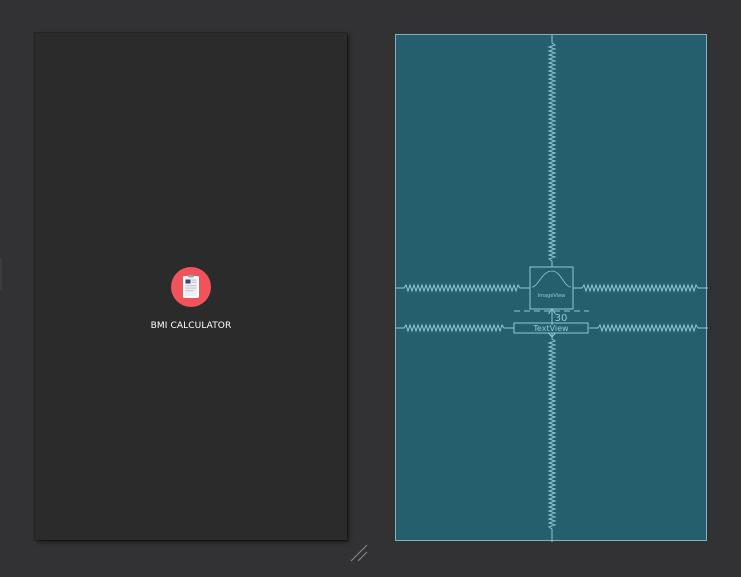 The width and height of the screenshot is (741, 577). I want to click on imageview-label: ImageView, so click(552, 296).